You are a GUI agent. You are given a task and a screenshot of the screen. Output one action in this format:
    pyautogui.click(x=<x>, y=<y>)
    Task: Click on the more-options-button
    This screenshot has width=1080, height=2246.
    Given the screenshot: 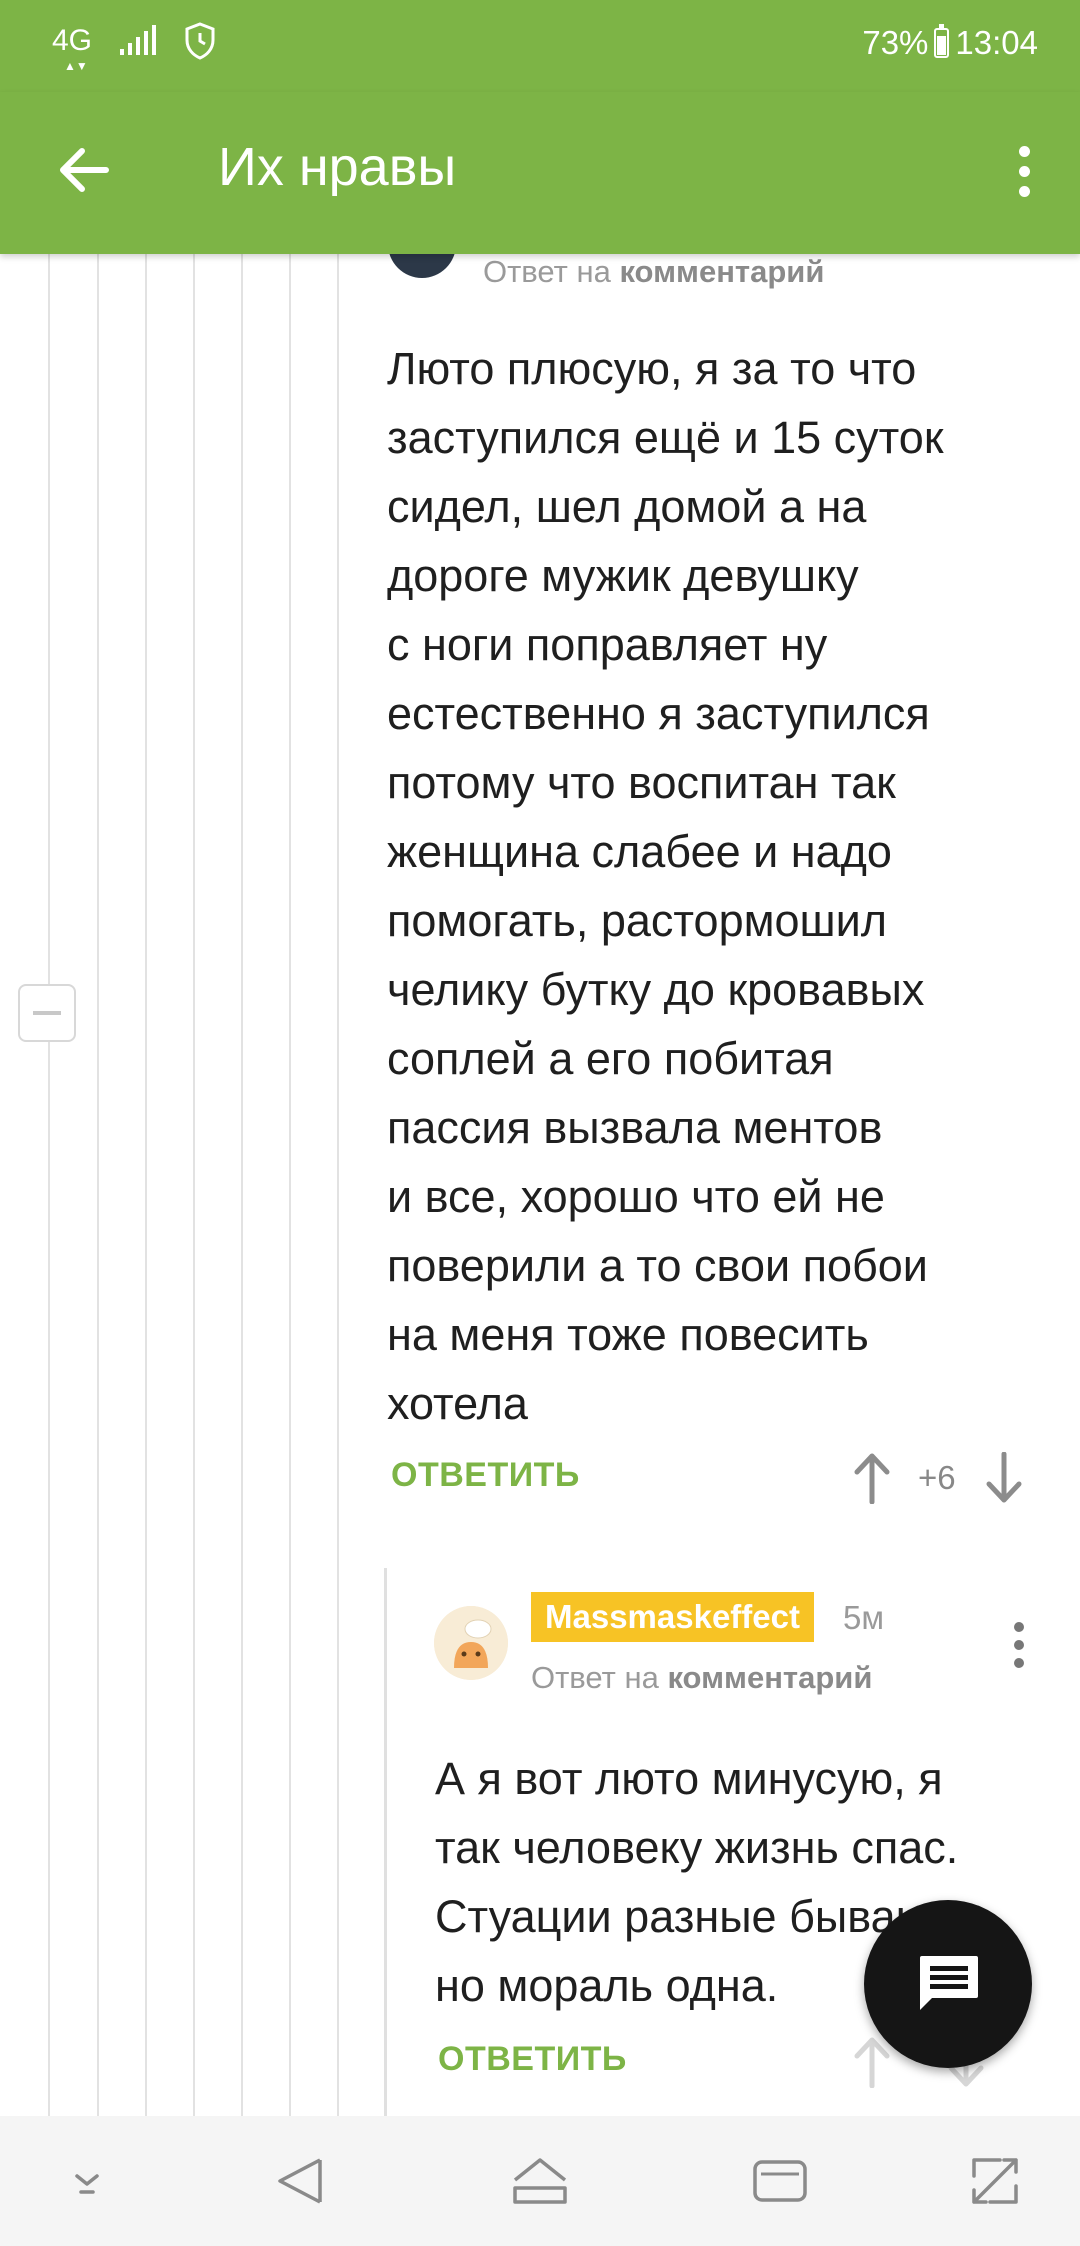 What is the action you would take?
    pyautogui.click(x=1024, y=173)
    